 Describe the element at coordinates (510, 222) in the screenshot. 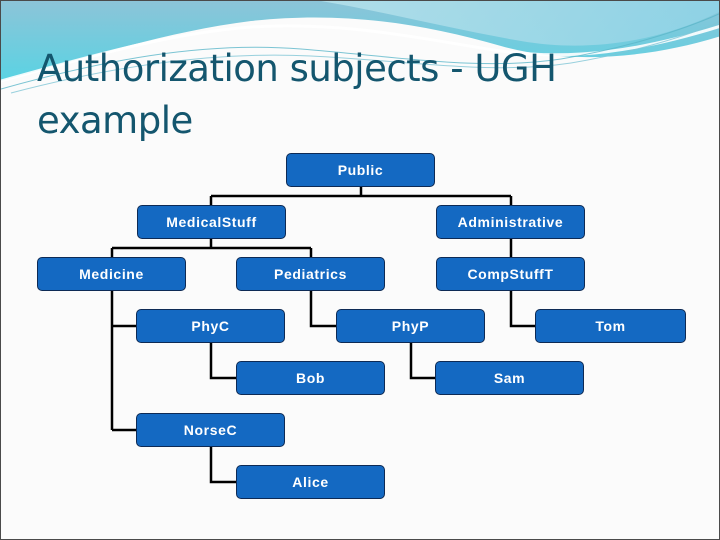

I see `node-administrative: Administrative` at that location.